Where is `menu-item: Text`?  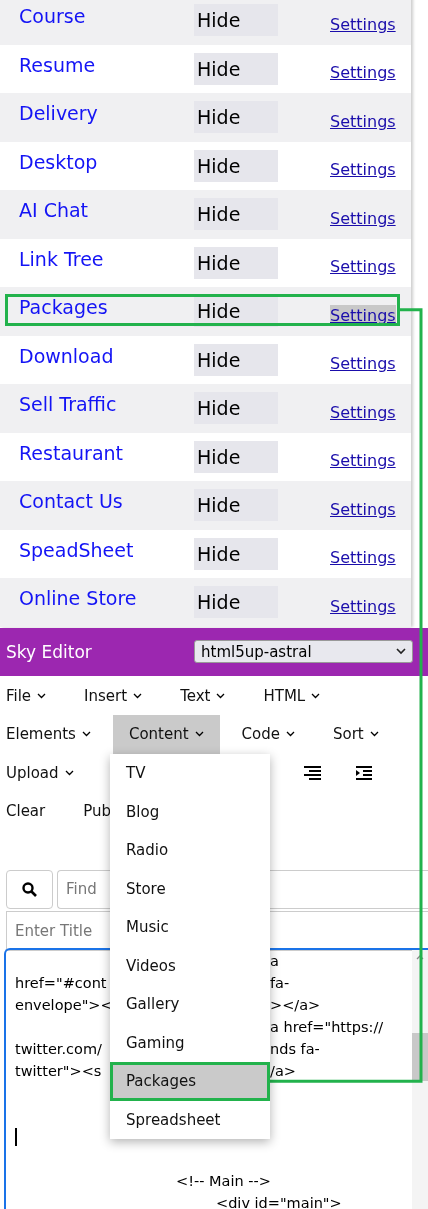 menu-item: Text is located at coordinates (203, 695).